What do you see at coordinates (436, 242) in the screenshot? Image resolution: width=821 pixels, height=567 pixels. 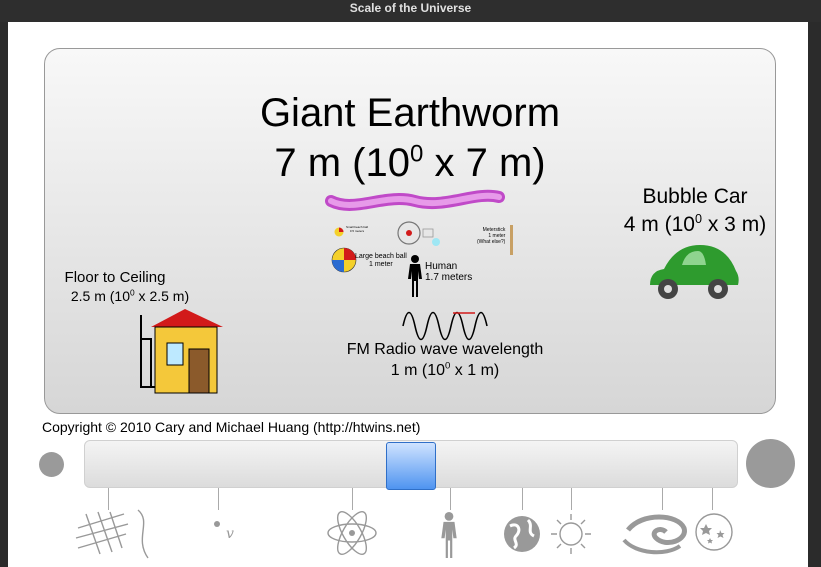 I see `sphere-icon` at bounding box center [436, 242].